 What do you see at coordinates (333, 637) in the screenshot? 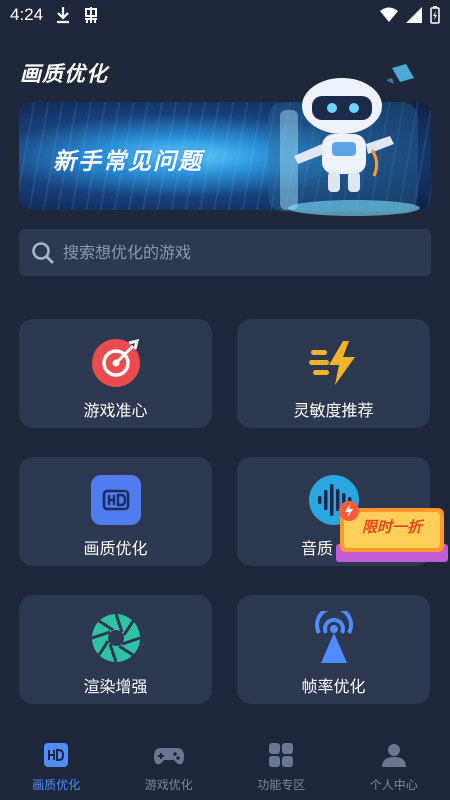
I see `signal-tower-icon` at bounding box center [333, 637].